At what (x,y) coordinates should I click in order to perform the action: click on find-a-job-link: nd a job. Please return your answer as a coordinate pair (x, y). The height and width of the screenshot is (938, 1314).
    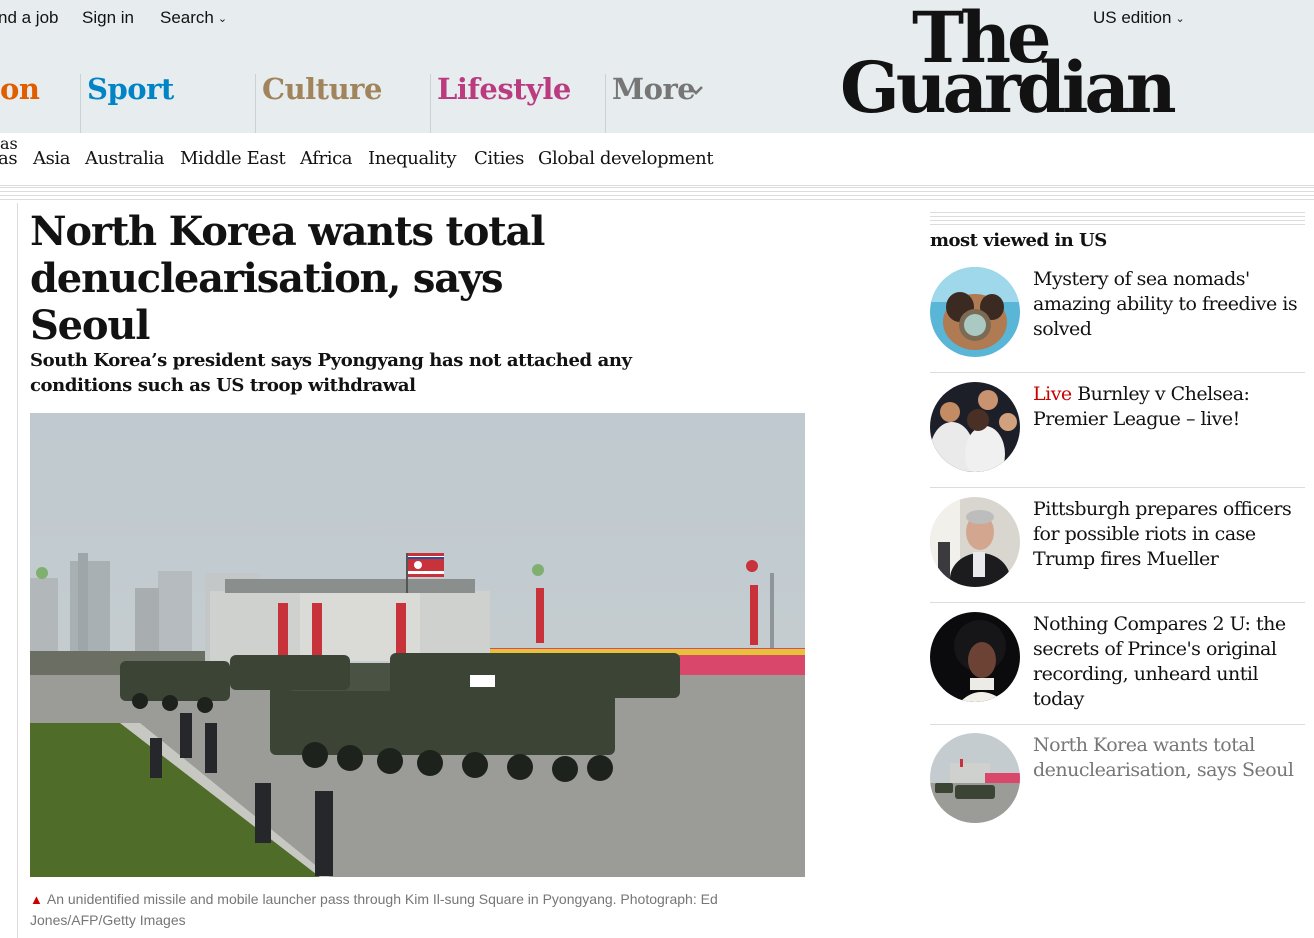
    Looking at the image, I should click on (29, 18).